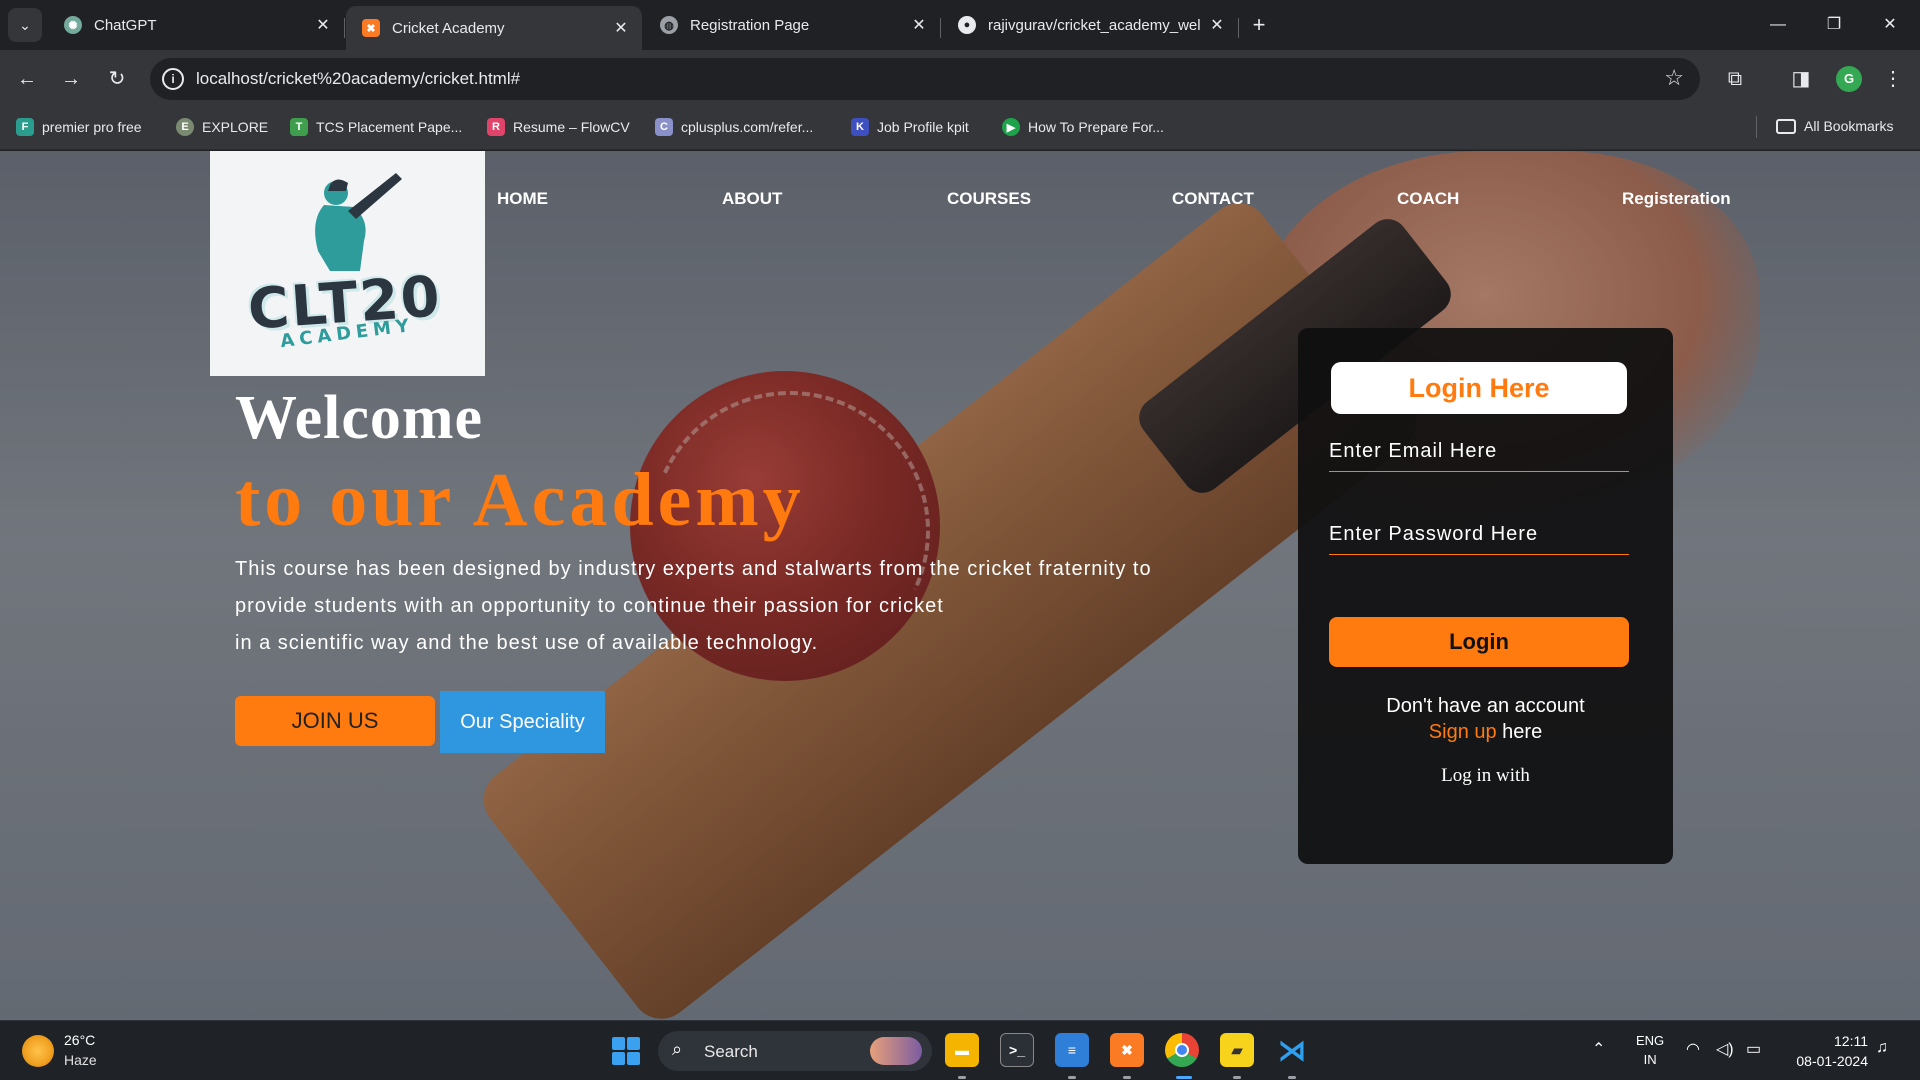  I want to click on our-speciality-button: Our Speciality, so click(522, 722).